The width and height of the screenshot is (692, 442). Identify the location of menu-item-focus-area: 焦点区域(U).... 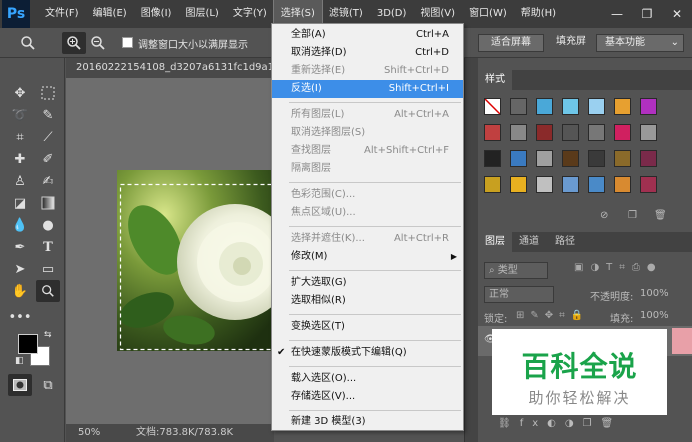
(367, 213).